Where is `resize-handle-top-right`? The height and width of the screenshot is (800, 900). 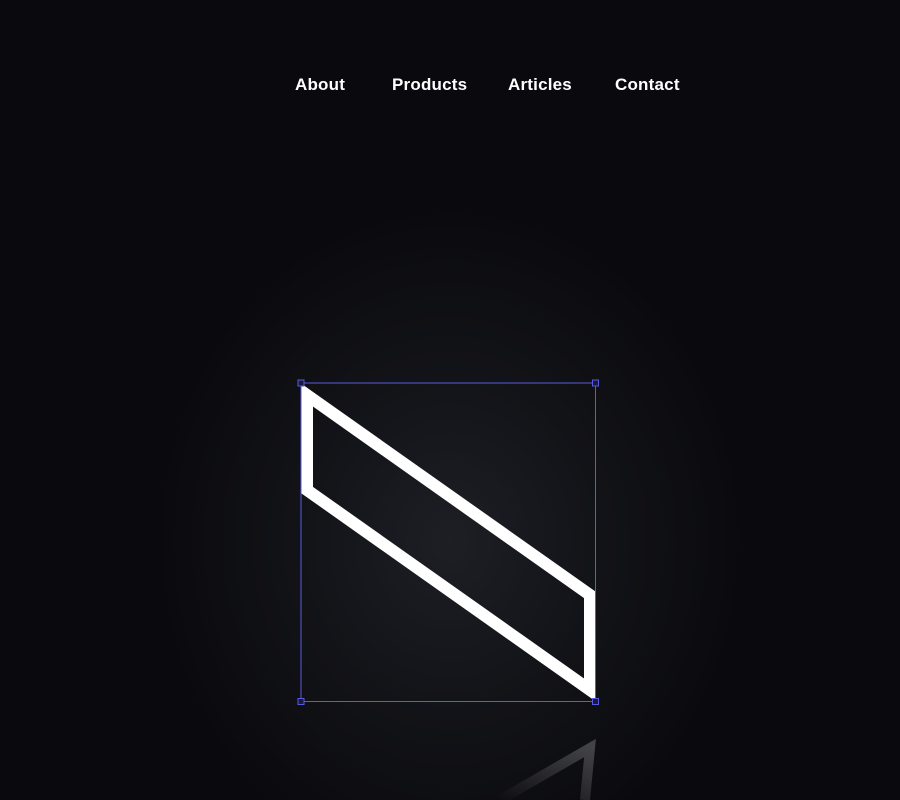
resize-handle-top-right is located at coordinates (595, 383).